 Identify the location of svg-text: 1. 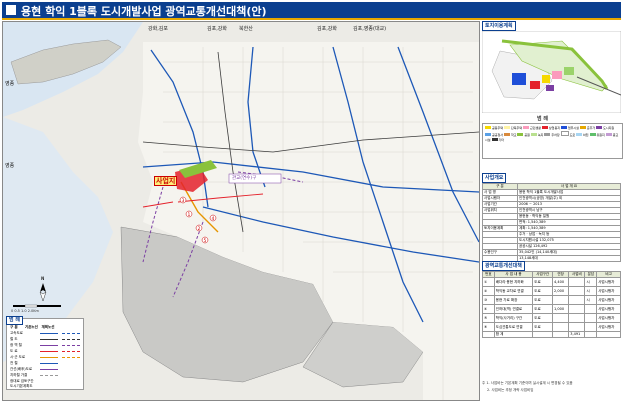
(189, 215).